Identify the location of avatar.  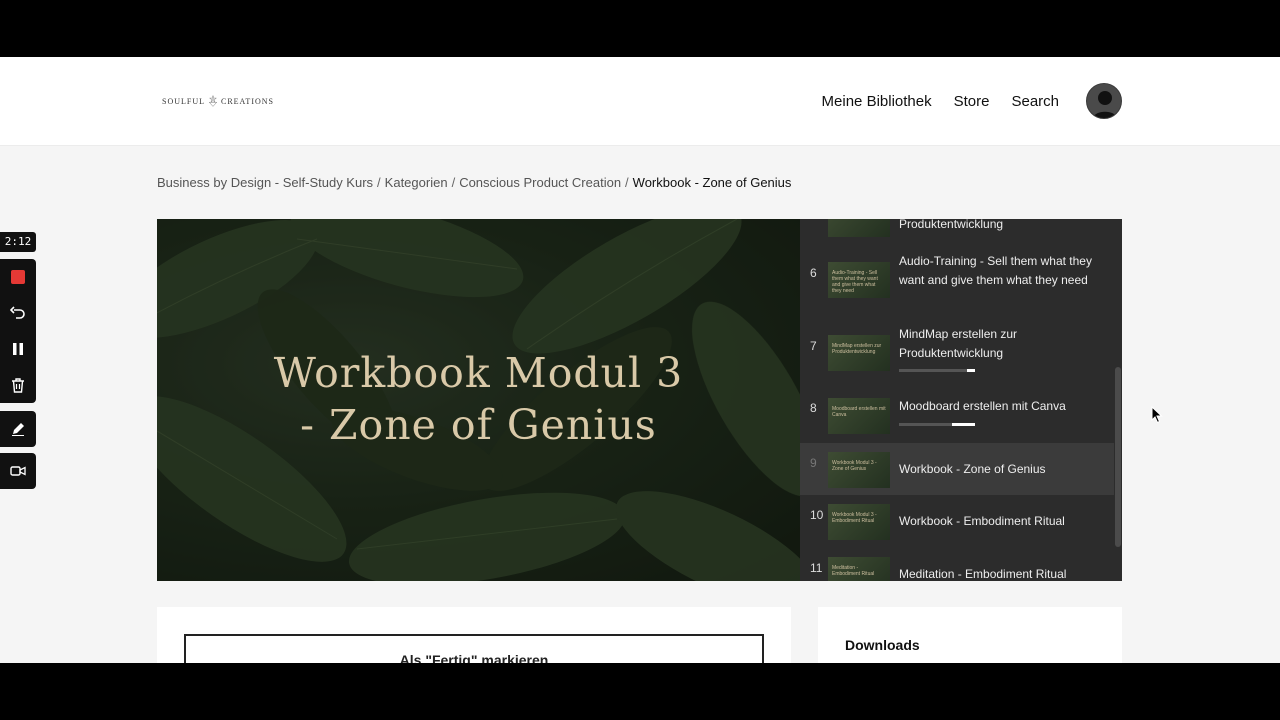
(1104, 101).